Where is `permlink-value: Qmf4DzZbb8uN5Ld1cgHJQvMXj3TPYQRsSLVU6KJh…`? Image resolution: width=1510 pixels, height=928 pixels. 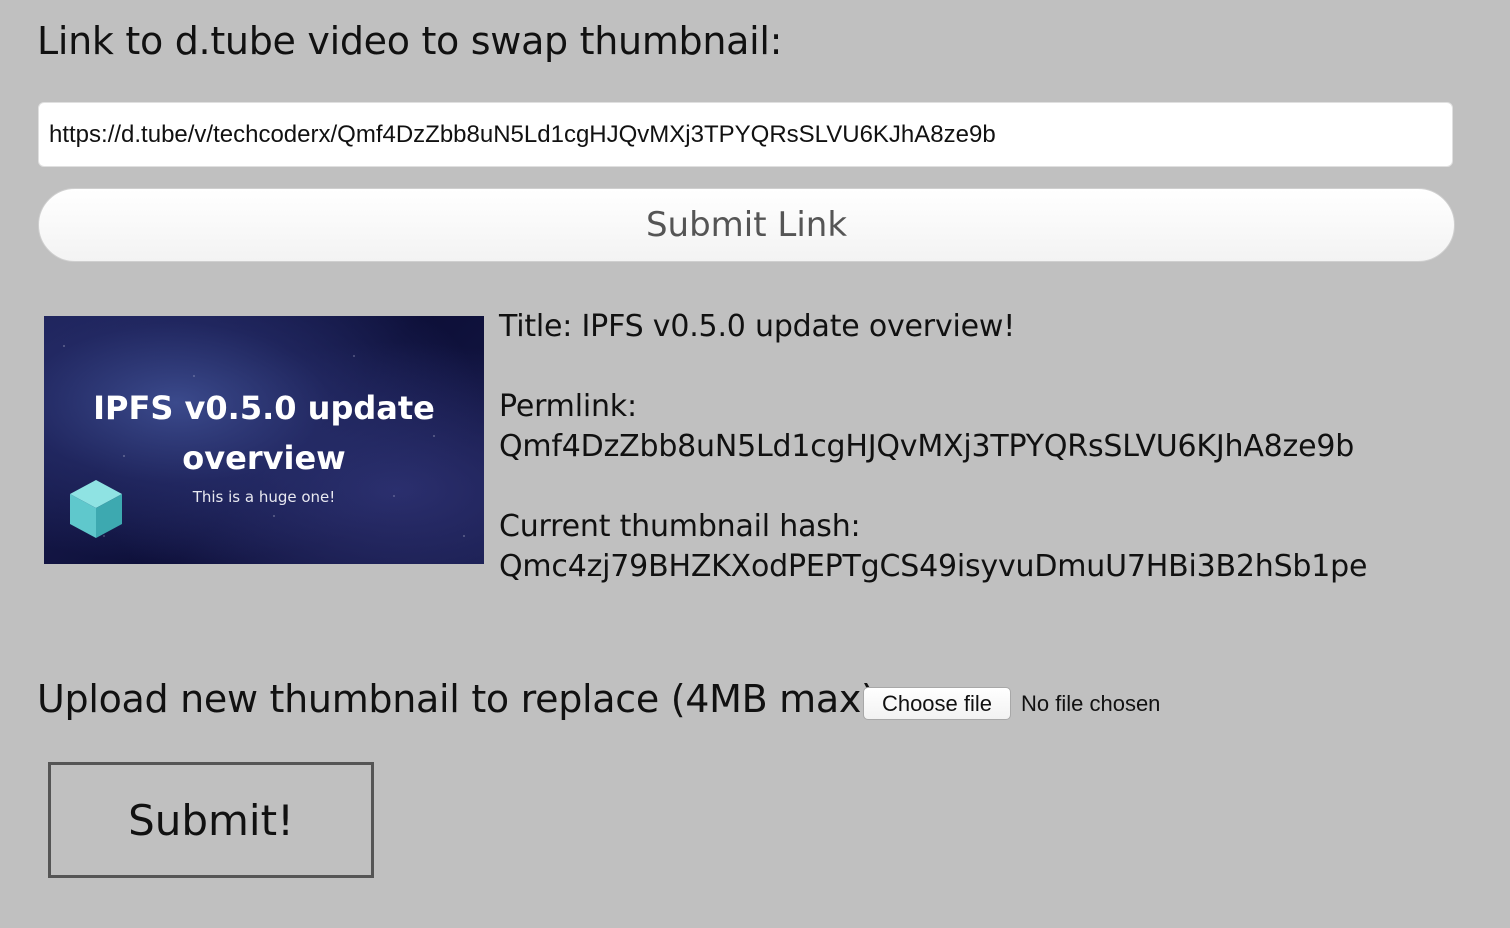
permlink-value: Qmf4DzZbb8uN5Ld1cgHJQvMXj3TPYQRsSLVU6KJh… is located at coordinates (927, 446).